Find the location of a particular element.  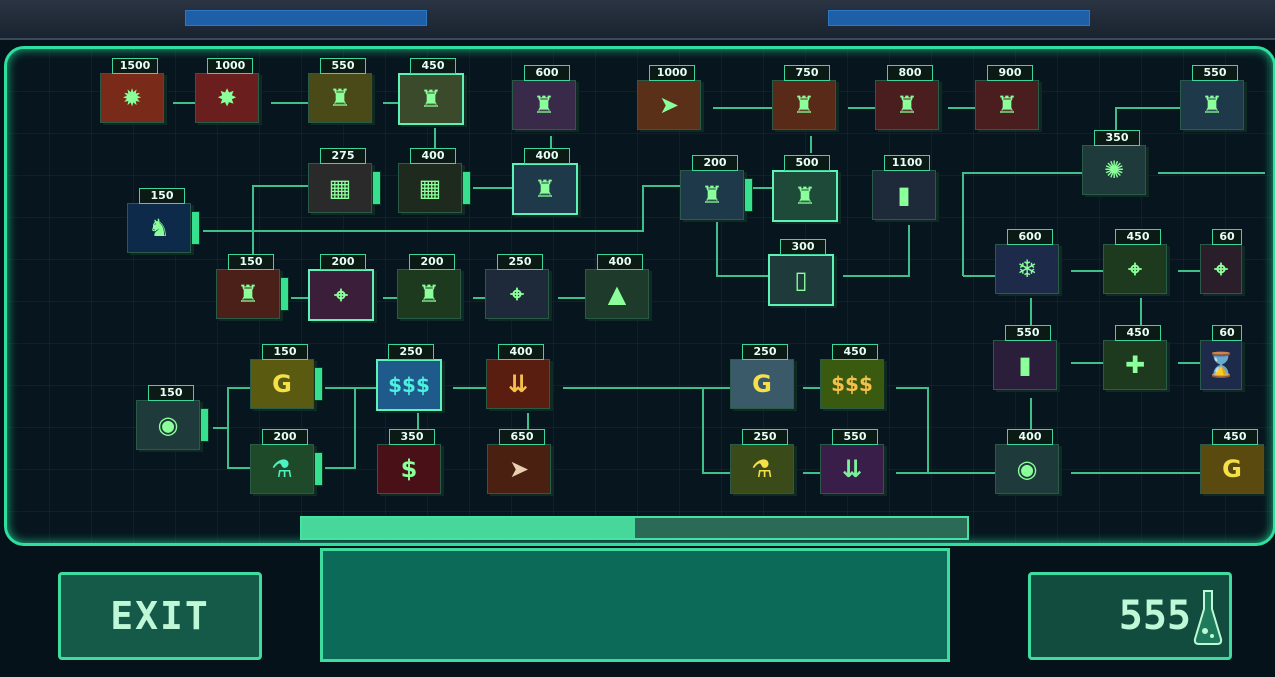

tech-node: ♜ 600 is located at coordinates (547, 97).